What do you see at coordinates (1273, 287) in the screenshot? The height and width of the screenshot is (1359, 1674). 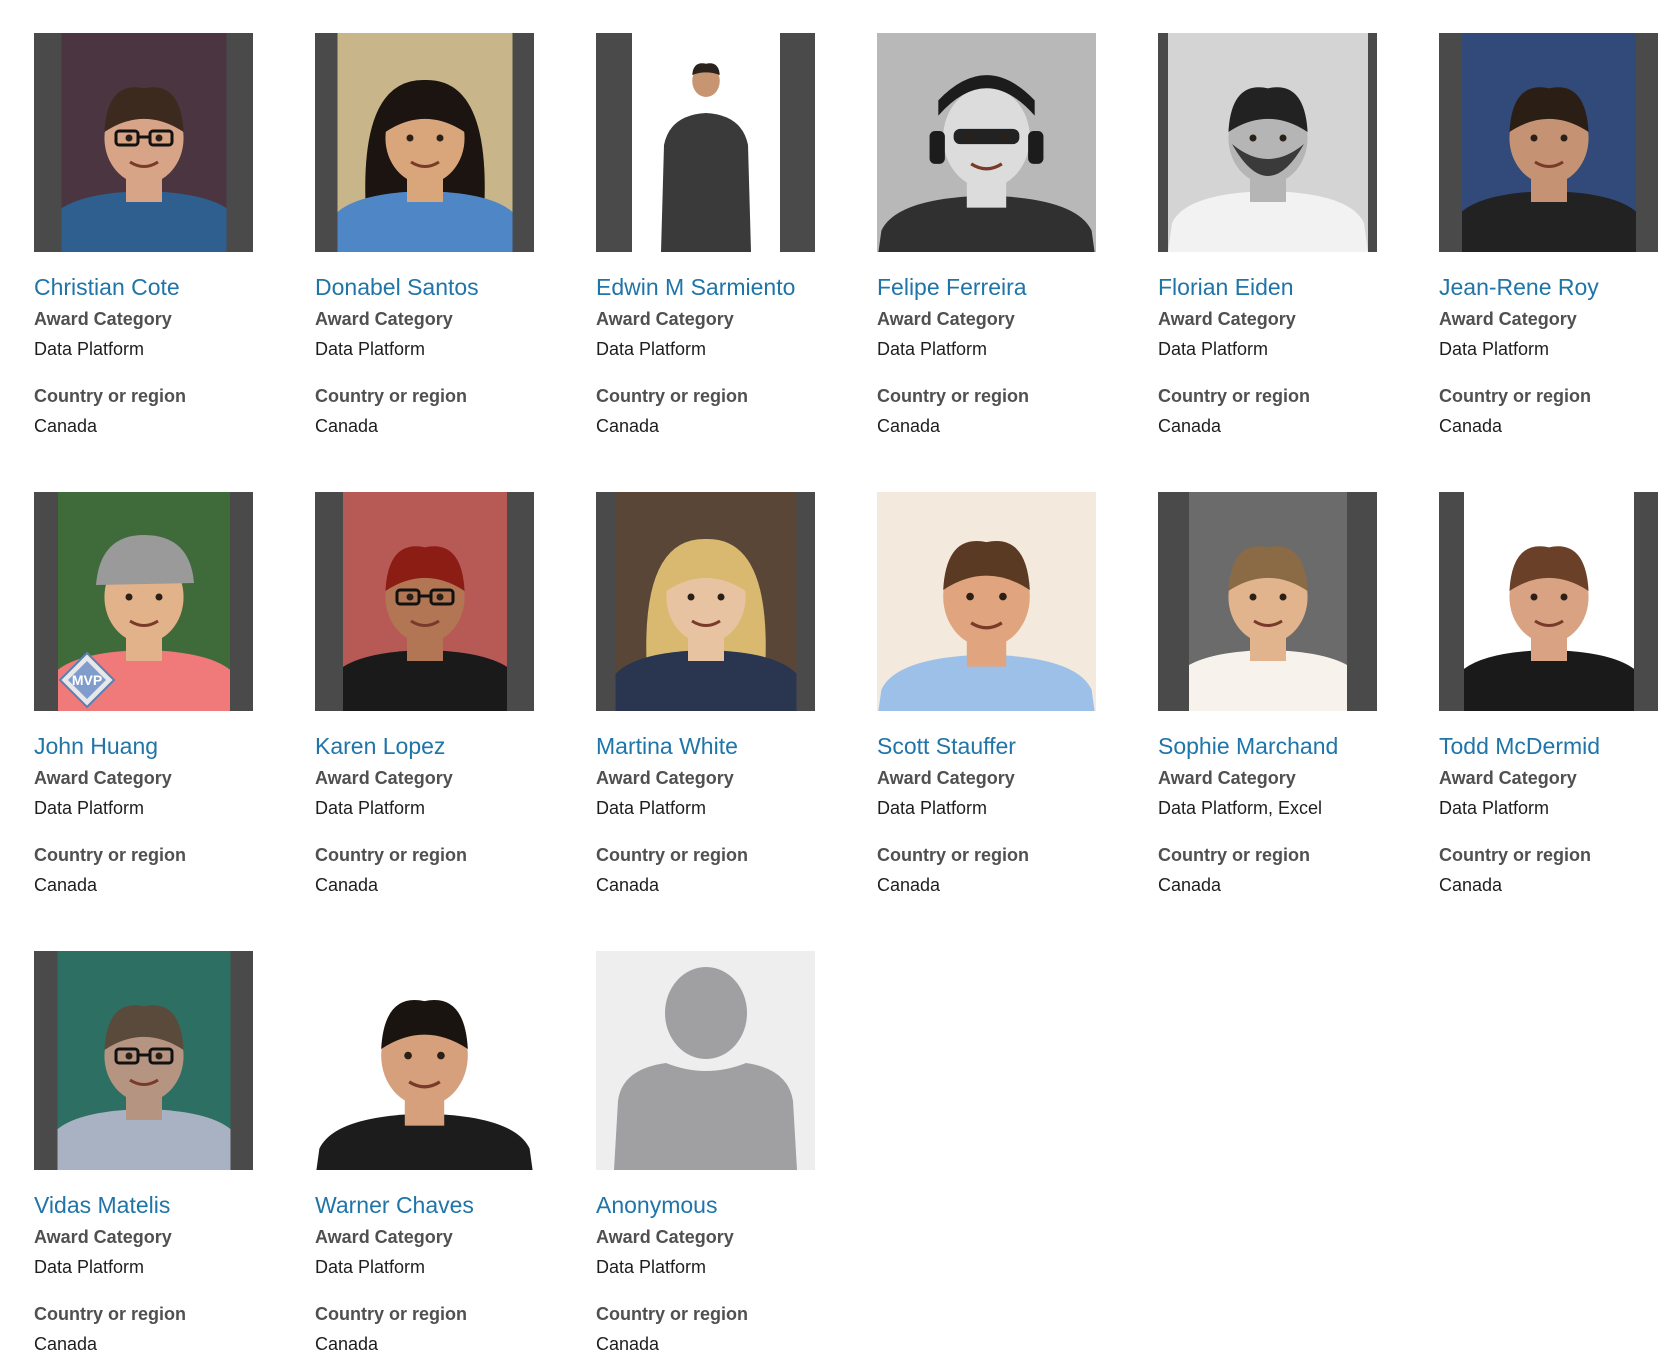 I see `profile-name-link: Florian Eiden` at bounding box center [1273, 287].